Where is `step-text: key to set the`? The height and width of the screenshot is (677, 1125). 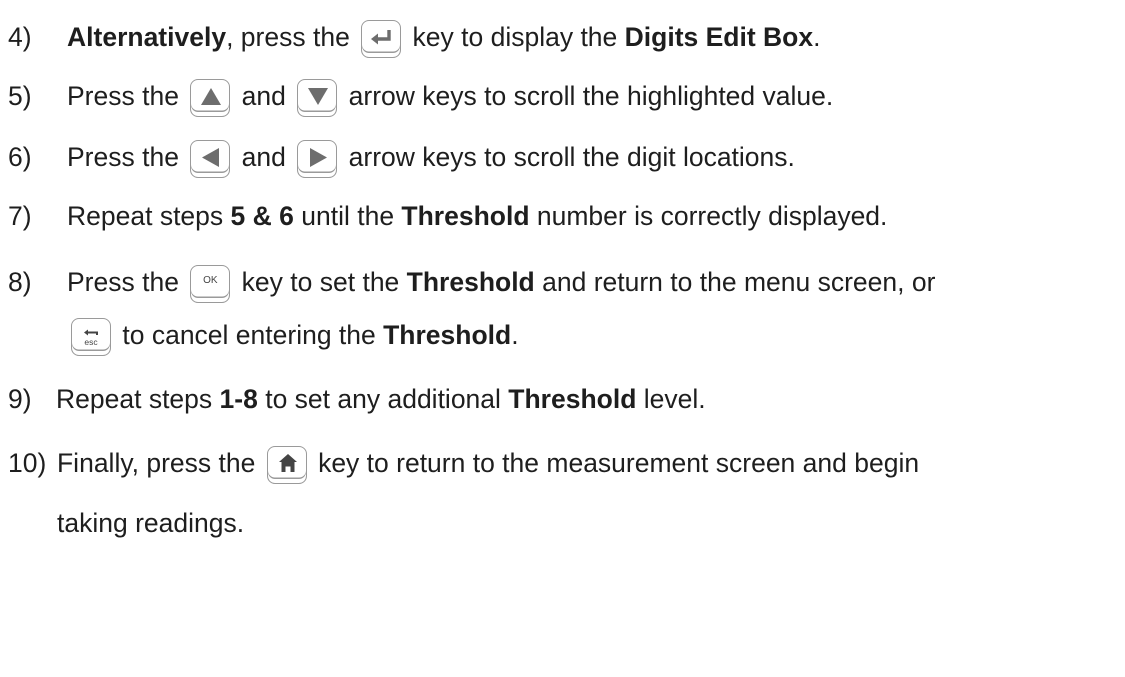 step-text: key to set the is located at coordinates (320, 282).